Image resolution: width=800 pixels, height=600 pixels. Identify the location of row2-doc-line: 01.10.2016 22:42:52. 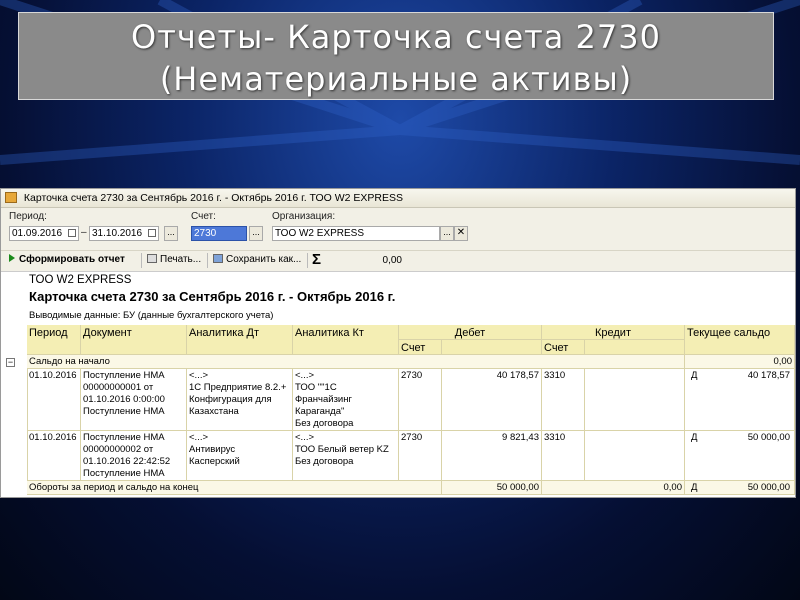
(127, 461).